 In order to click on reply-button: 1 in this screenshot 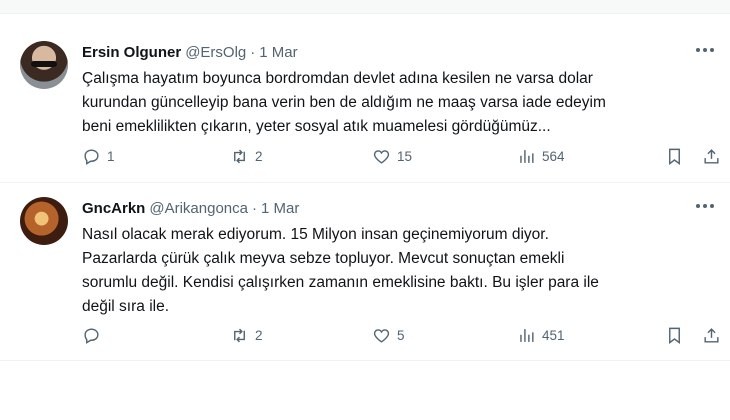, I will do `click(98, 156)`.